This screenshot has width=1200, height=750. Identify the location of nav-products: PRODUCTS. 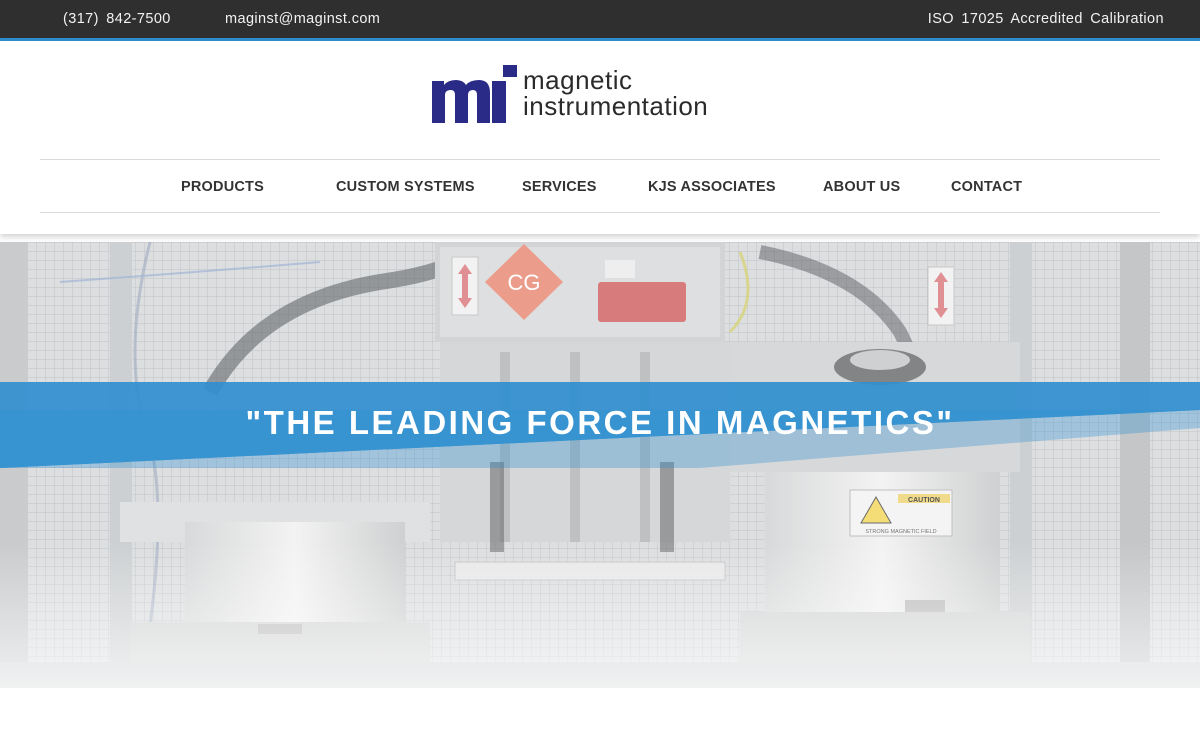
(222, 187).